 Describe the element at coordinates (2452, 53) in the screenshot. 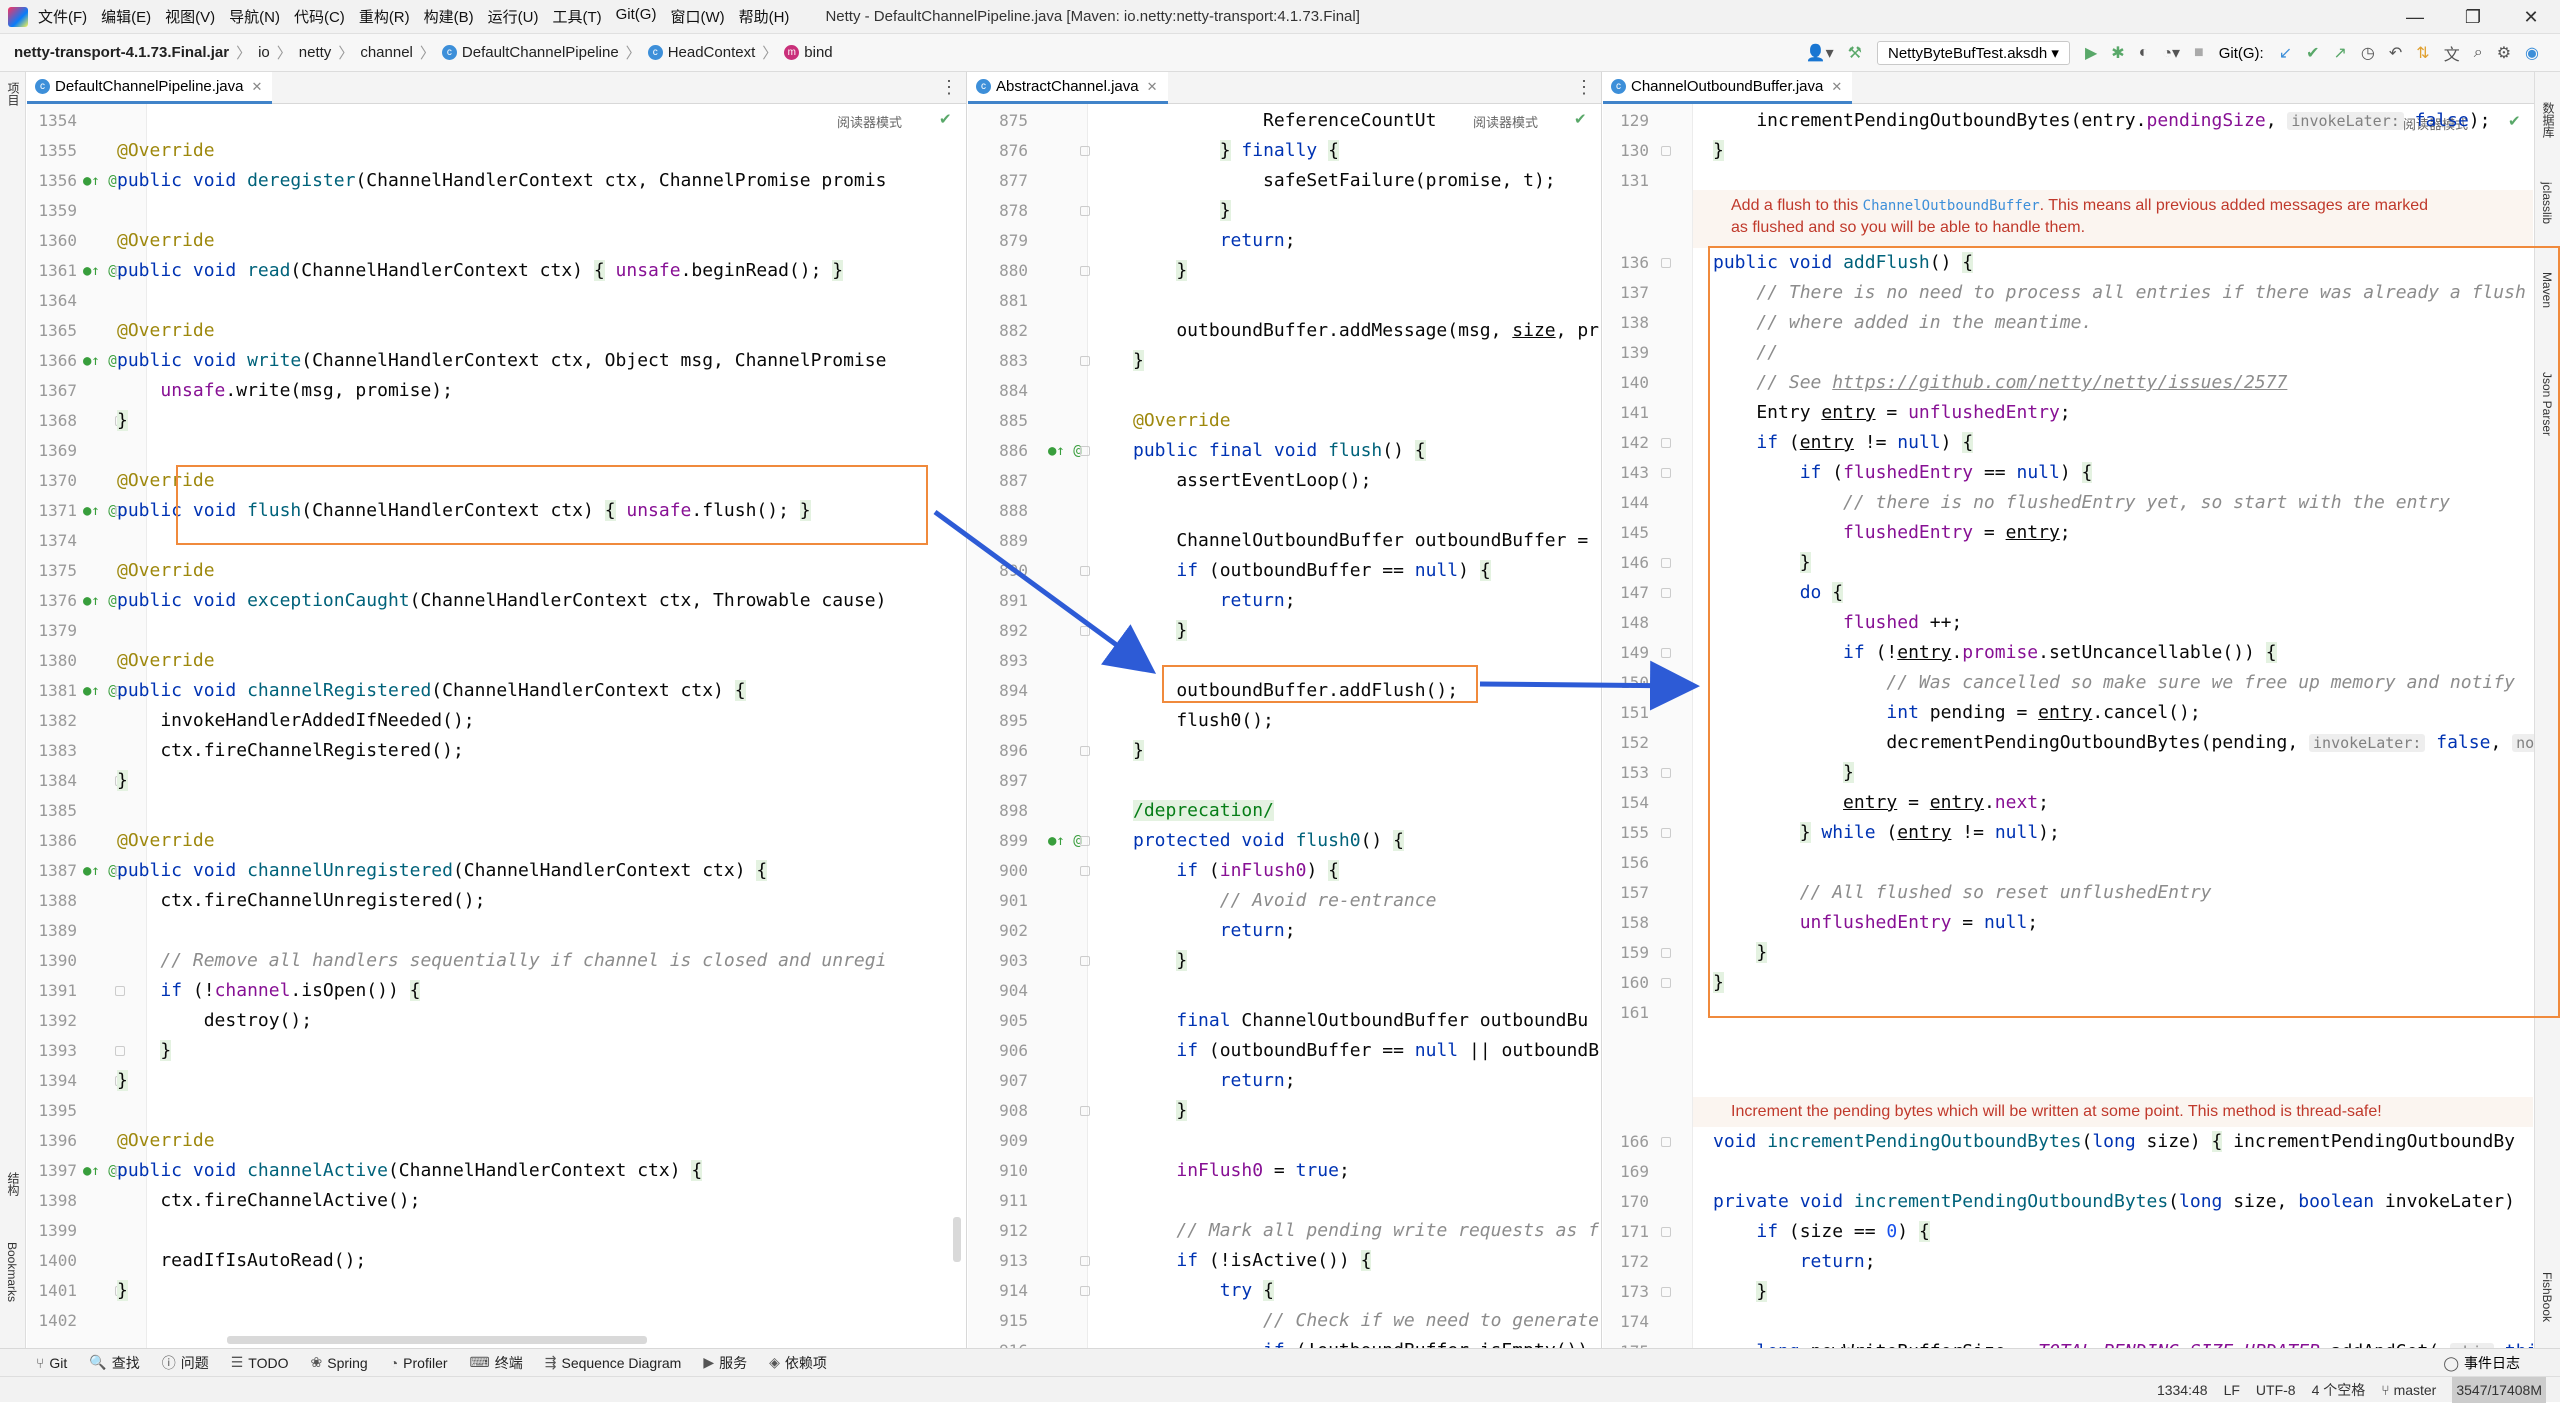

I see `translate-icon: 文` at that location.